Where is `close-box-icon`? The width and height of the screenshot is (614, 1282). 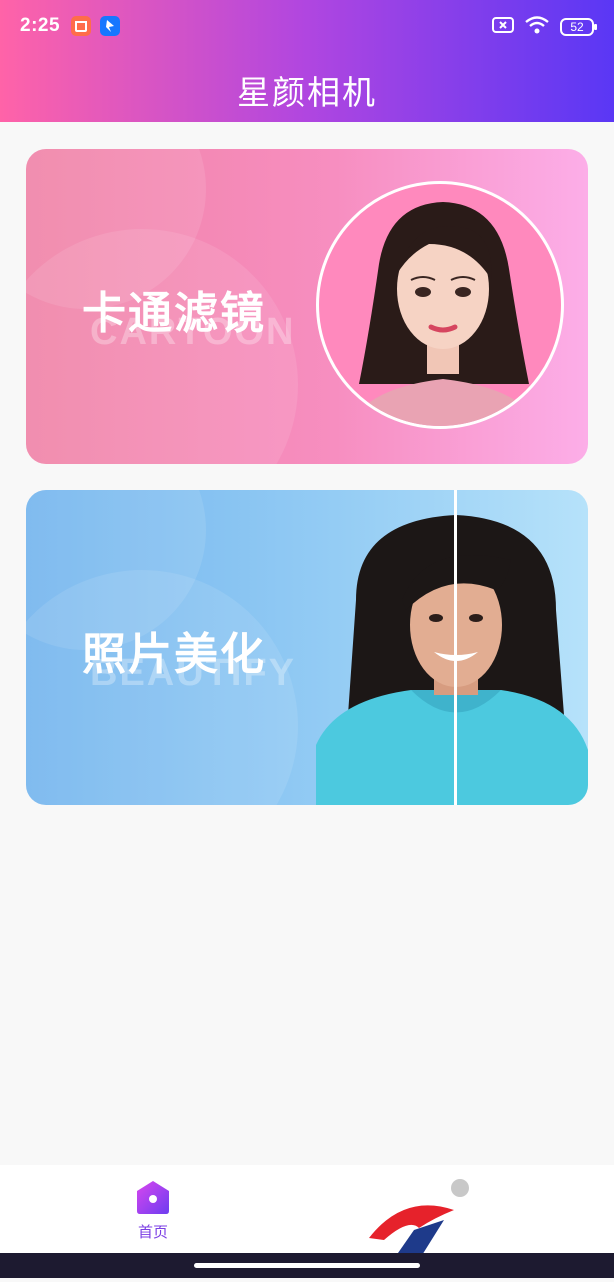
close-box-icon is located at coordinates (503, 27).